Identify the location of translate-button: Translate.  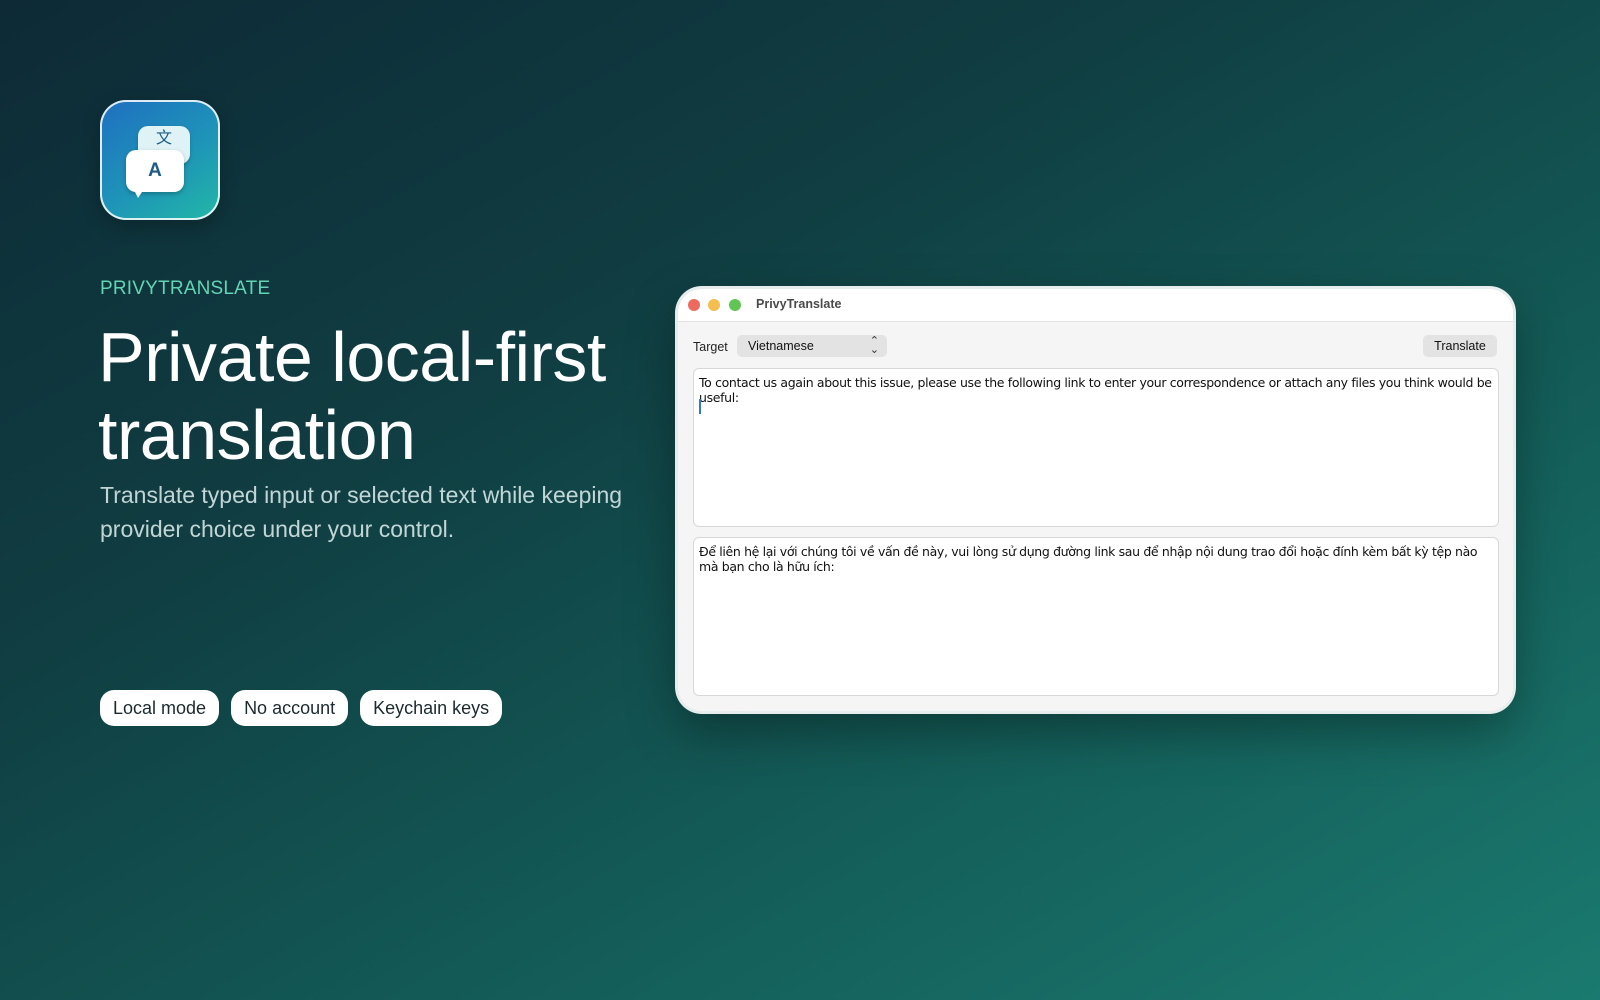
(1460, 346).